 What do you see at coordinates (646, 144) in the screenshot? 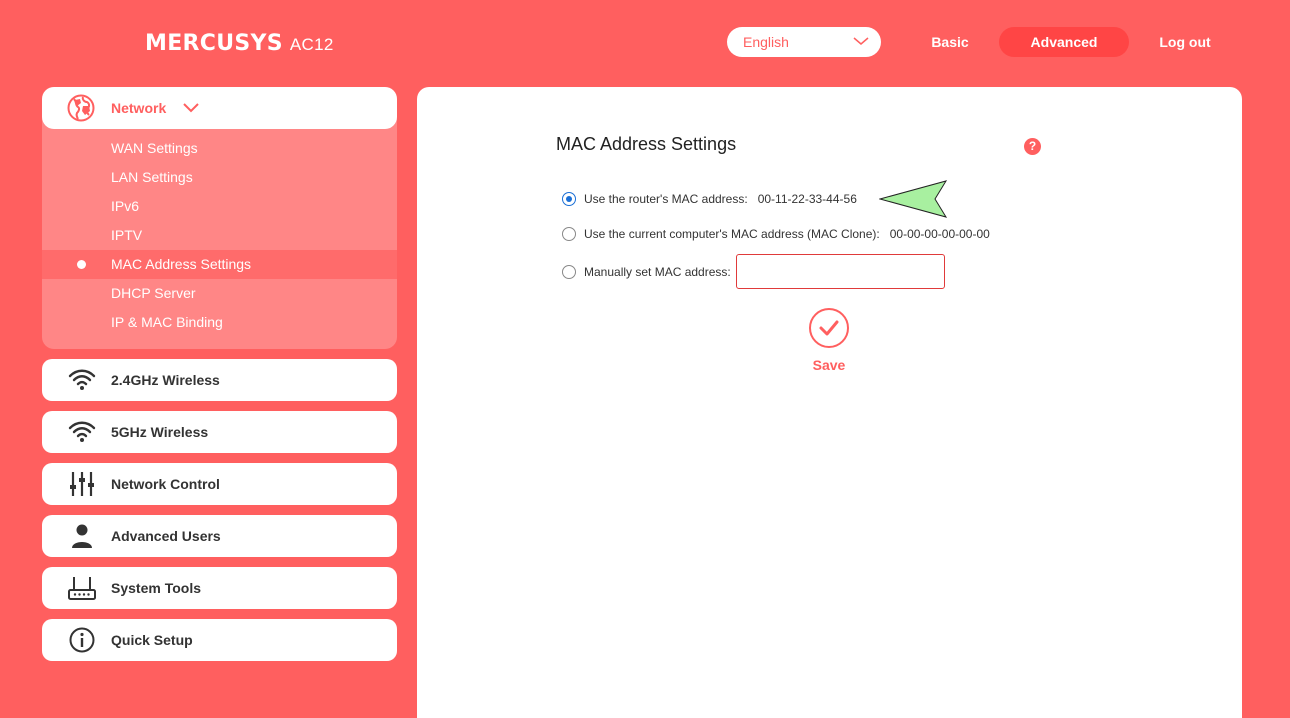
I see `page-title: MAC Address Settings` at bounding box center [646, 144].